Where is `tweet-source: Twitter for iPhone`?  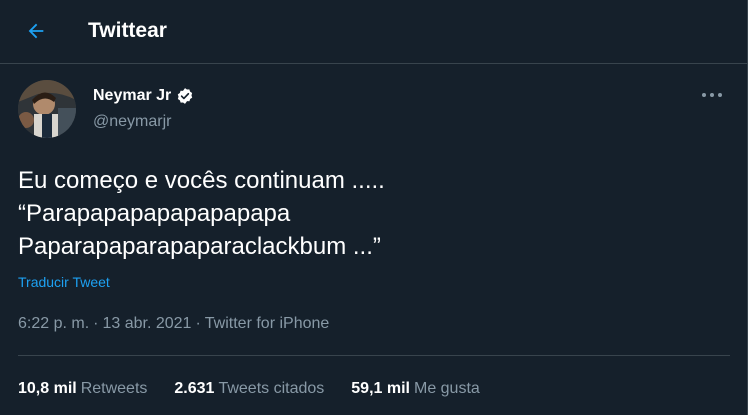 tweet-source: Twitter for iPhone is located at coordinates (267, 323).